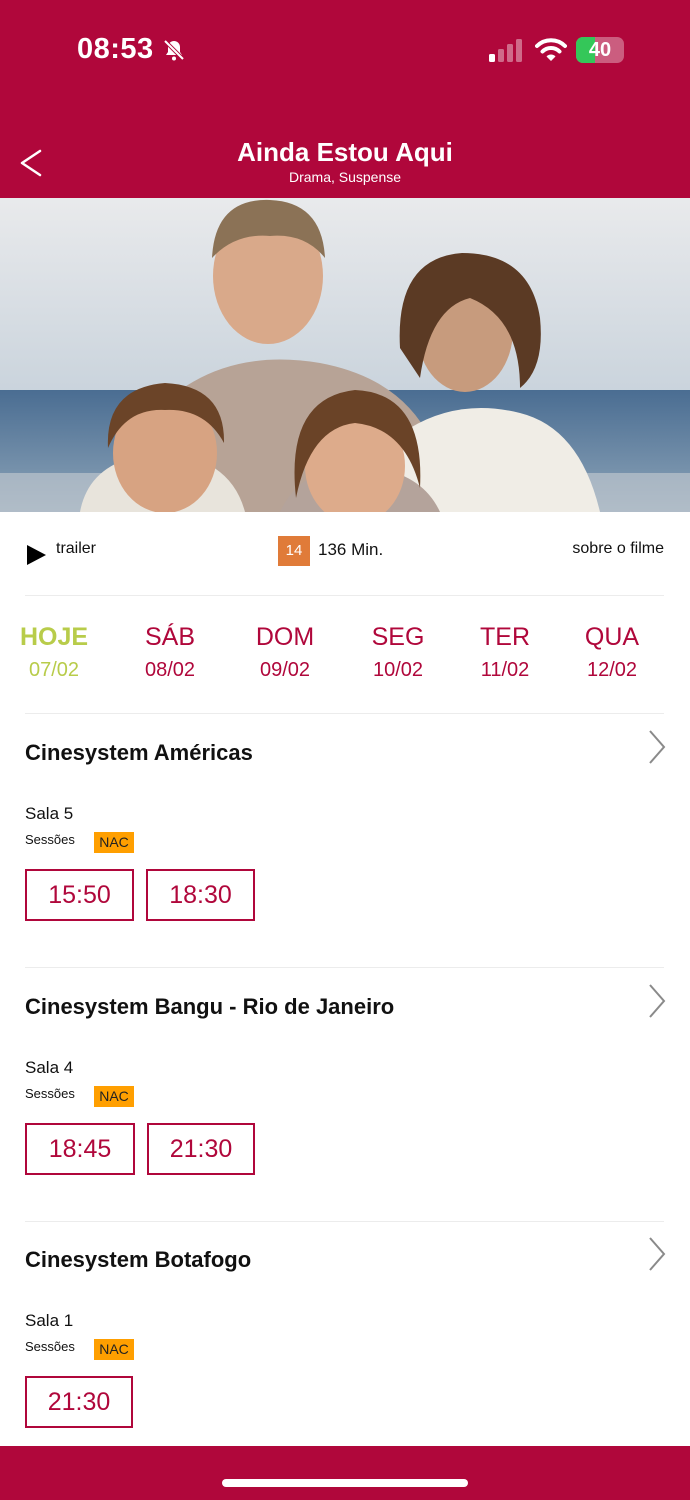  Describe the element at coordinates (49, 1320) in the screenshot. I see `room-label: Sala 1` at that location.